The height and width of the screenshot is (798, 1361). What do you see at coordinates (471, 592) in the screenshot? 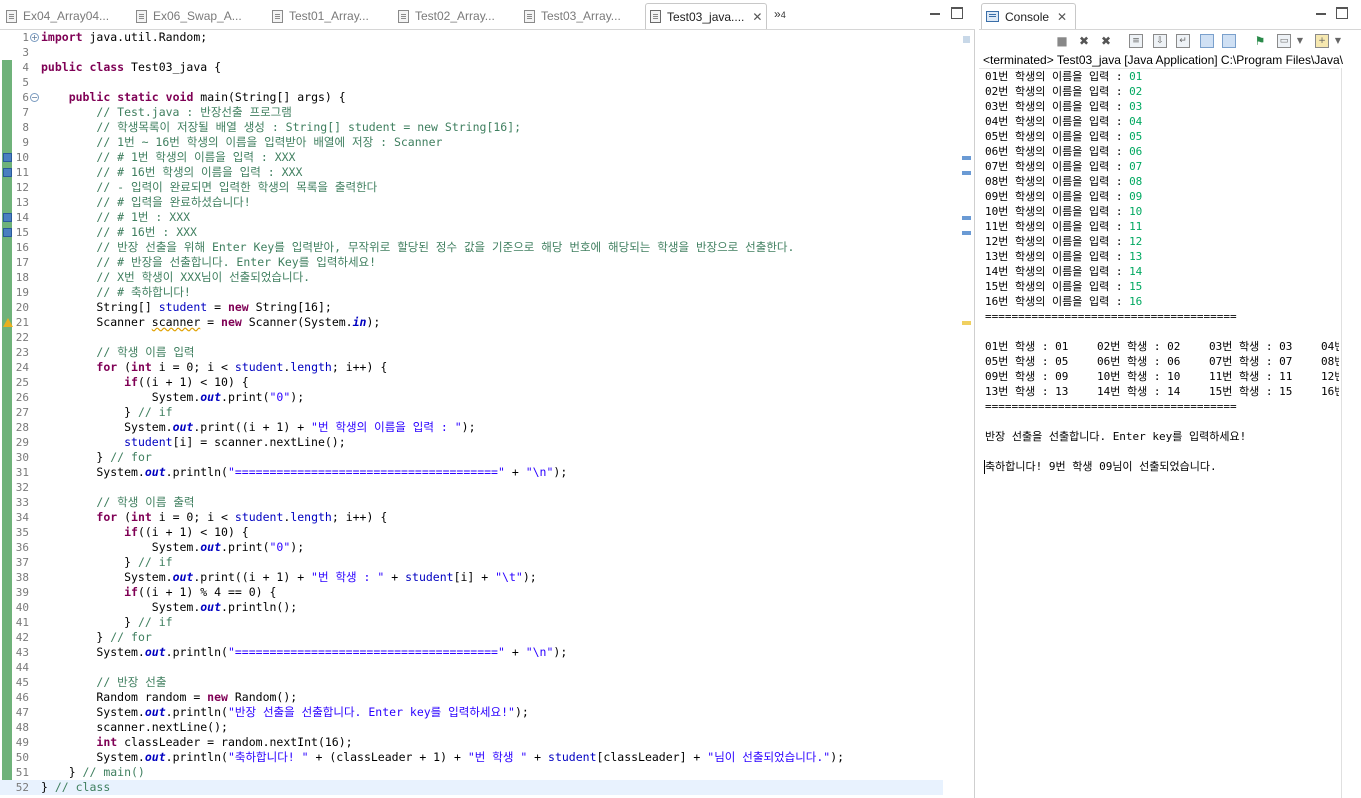
I see `code-line: 39 if((i + 1) % 4 == 0) {` at bounding box center [471, 592].